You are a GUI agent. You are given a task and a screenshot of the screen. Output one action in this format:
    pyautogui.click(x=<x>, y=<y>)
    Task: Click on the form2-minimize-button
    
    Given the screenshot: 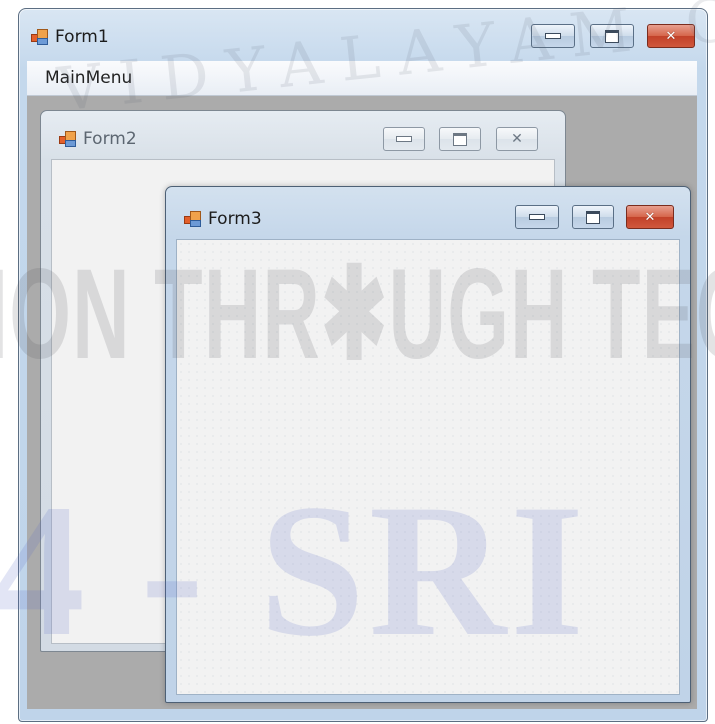 What is the action you would take?
    pyautogui.click(x=404, y=139)
    